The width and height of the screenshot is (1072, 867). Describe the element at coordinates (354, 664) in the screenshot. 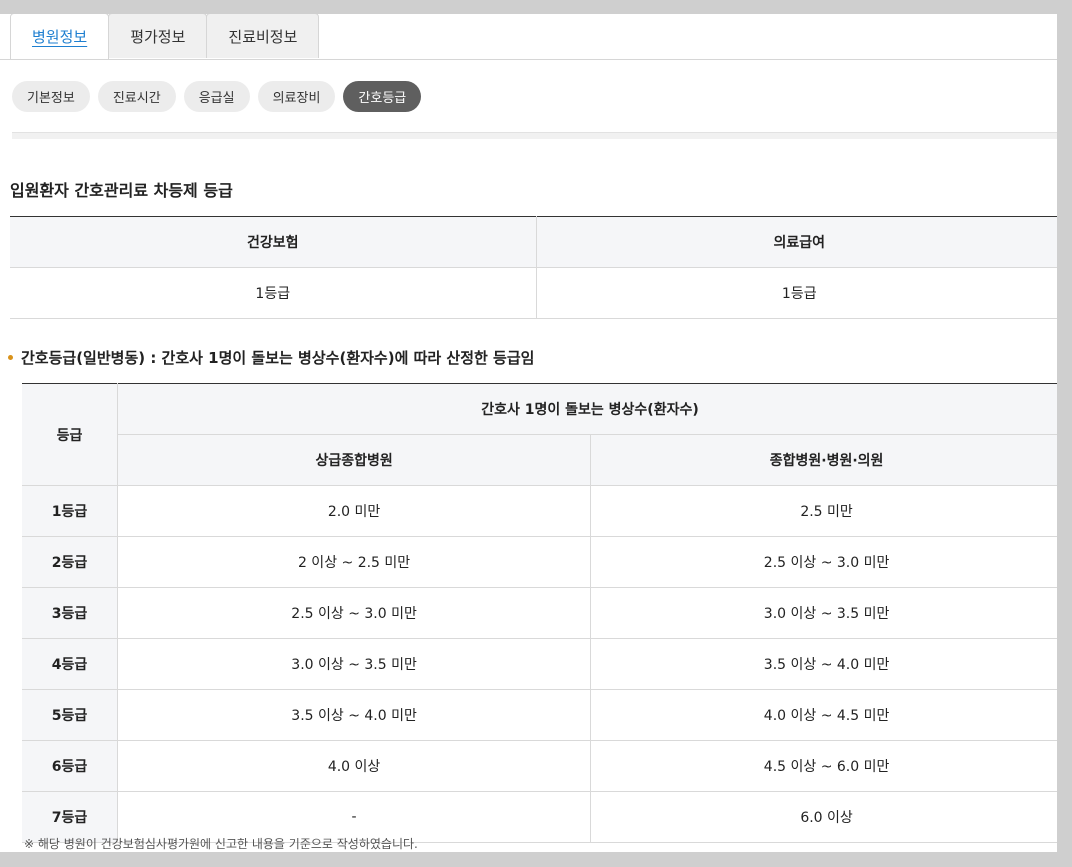

I see `row-value-tertiary: 3.0 이상 ~ 3.5 미만` at that location.